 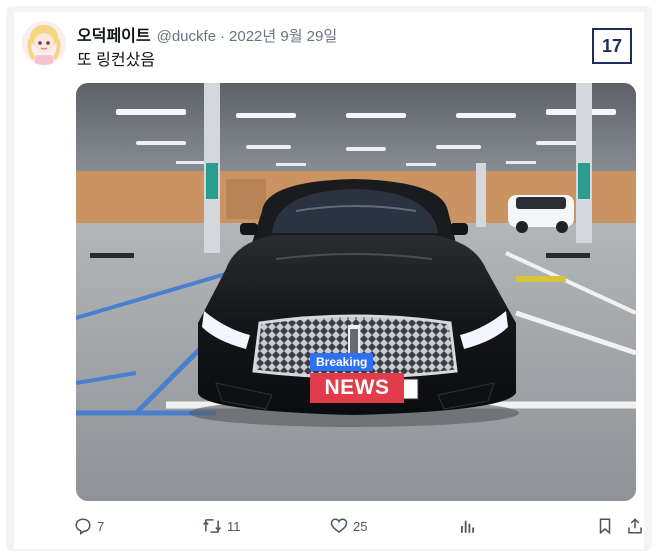 What do you see at coordinates (116, 60) in the screenshot?
I see `tweet-text: 또 링컨샀음` at bounding box center [116, 60].